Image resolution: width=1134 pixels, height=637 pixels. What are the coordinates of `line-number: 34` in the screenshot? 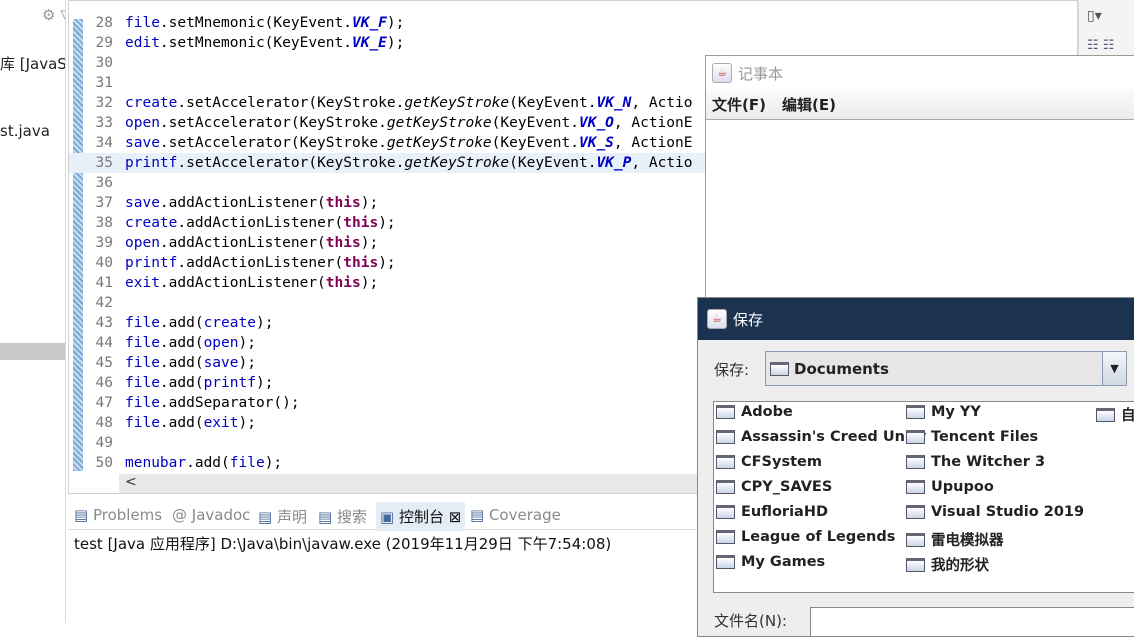 It's located at (104, 143).